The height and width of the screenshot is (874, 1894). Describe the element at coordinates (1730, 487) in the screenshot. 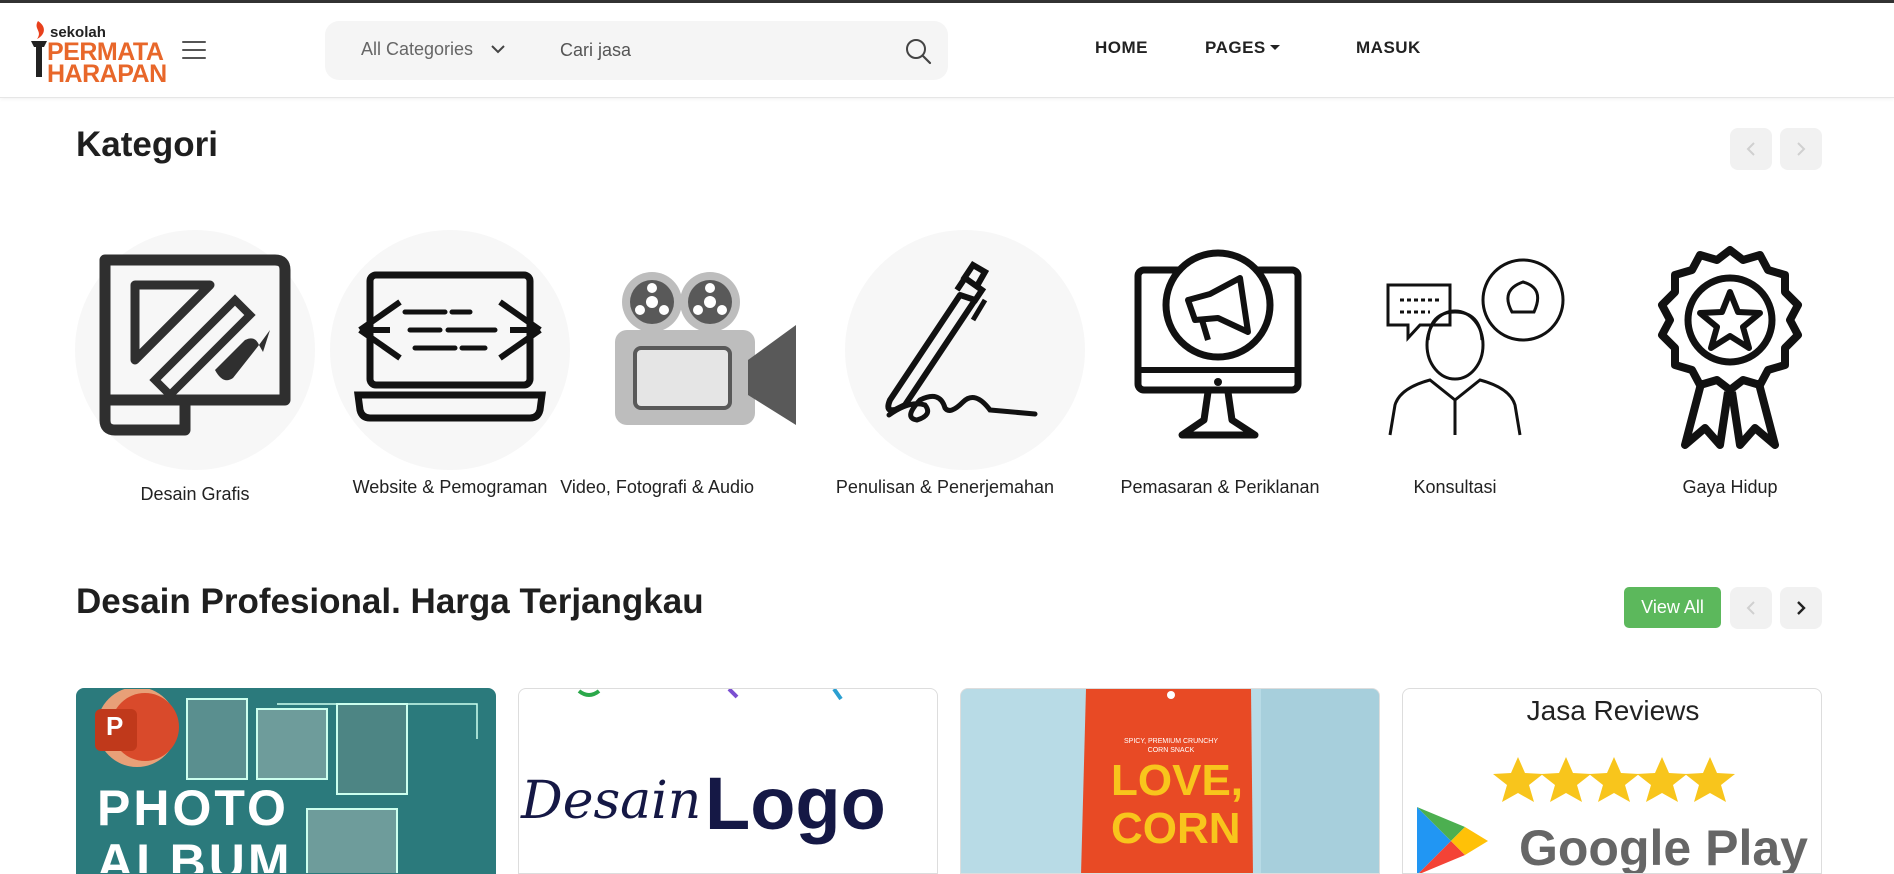

I see `category-label: Gaya Hidup` at that location.